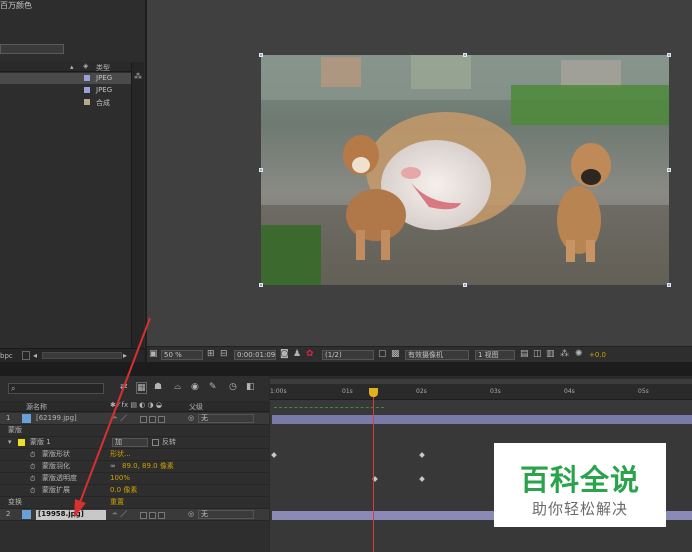 The width and height of the screenshot is (692, 552). I want to click on baike-watermark: 百科全说 助你轻松解决, so click(580, 485).